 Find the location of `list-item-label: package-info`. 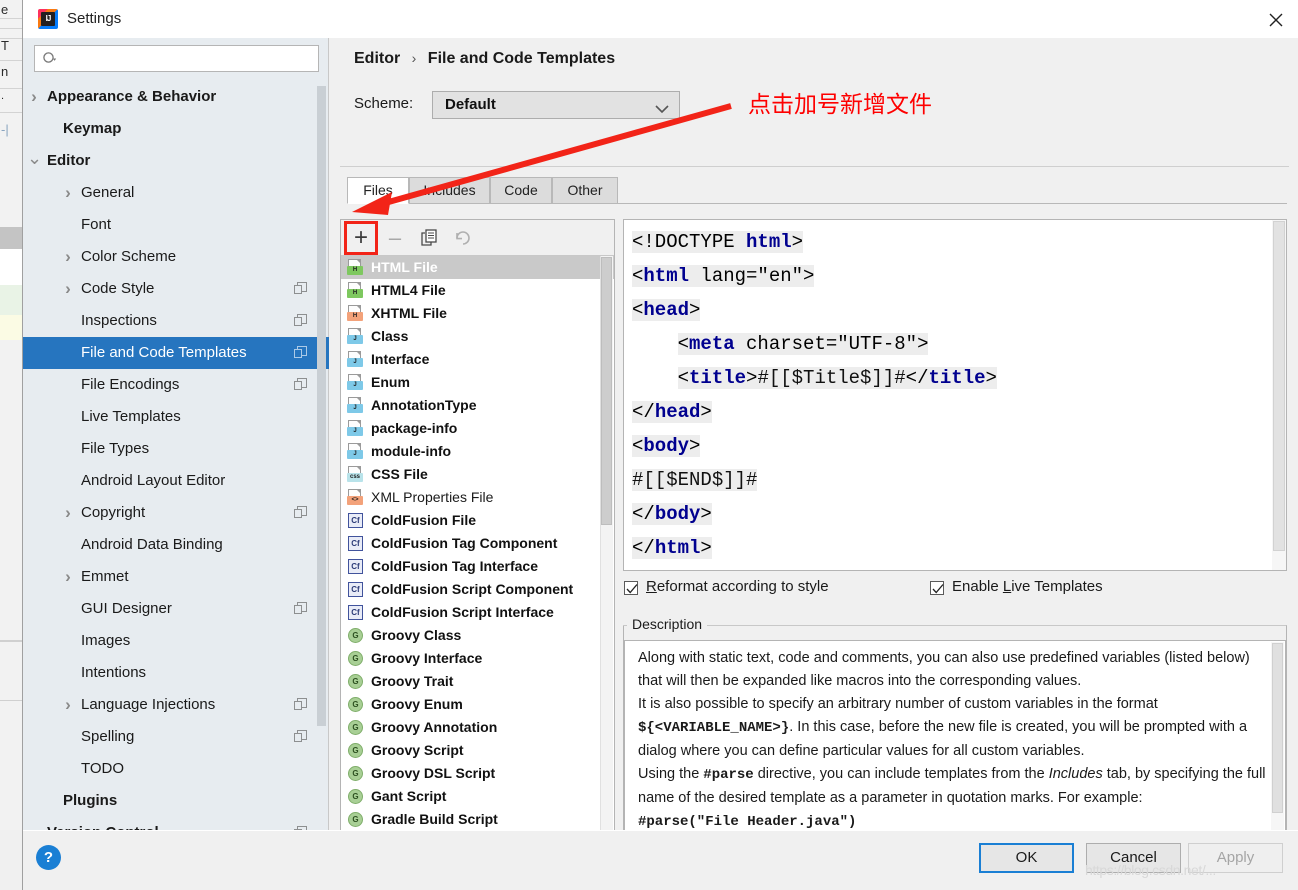

list-item-label: package-info is located at coordinates (414, 428).